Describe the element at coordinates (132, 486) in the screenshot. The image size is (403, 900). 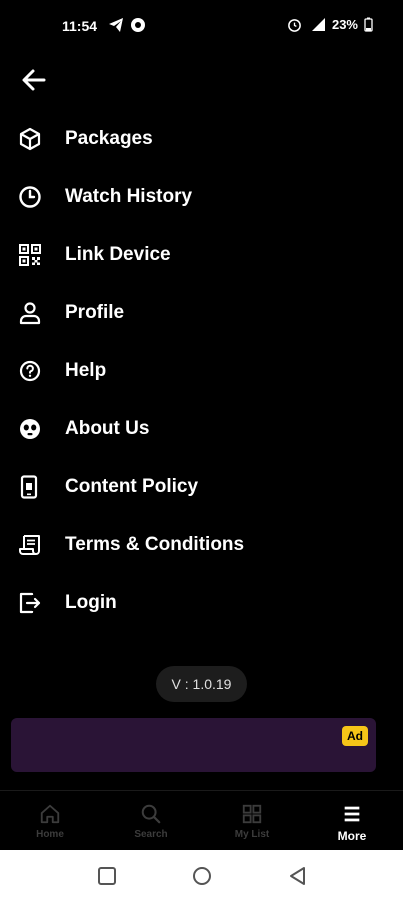
I see `menu-item-label: Content Policy` at that location.